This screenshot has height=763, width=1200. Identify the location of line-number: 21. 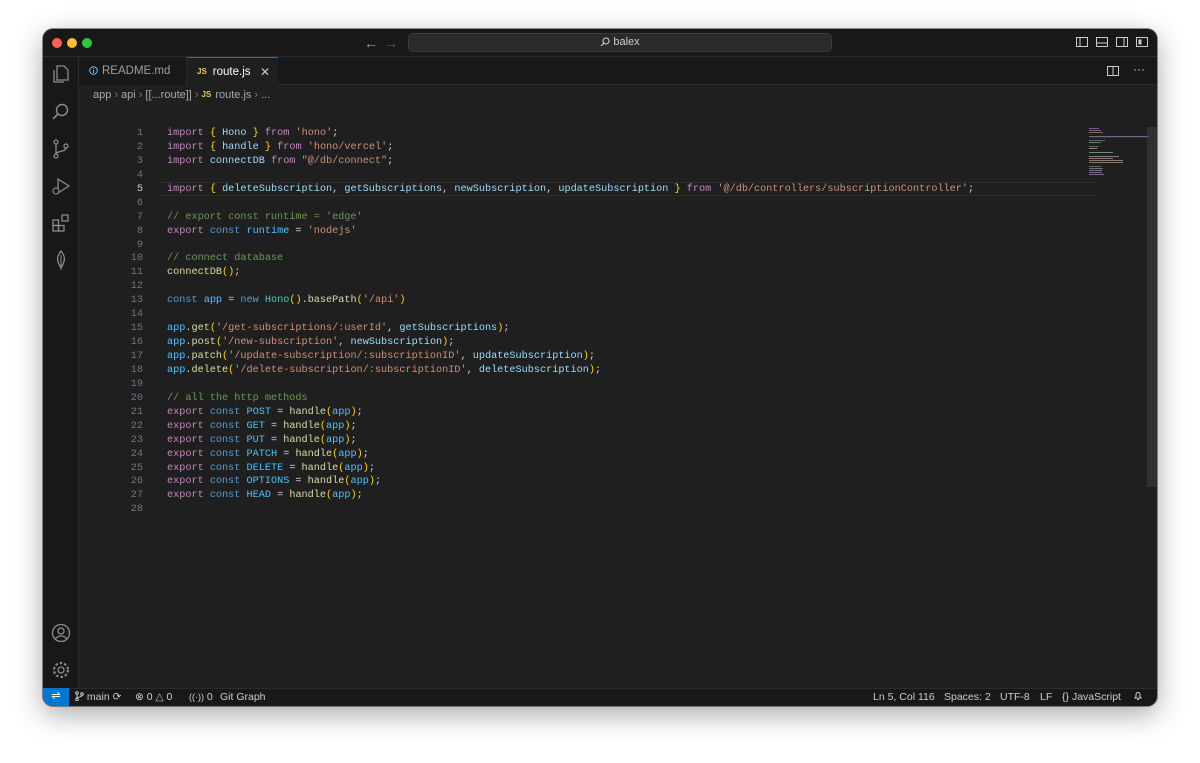
(136, 412).